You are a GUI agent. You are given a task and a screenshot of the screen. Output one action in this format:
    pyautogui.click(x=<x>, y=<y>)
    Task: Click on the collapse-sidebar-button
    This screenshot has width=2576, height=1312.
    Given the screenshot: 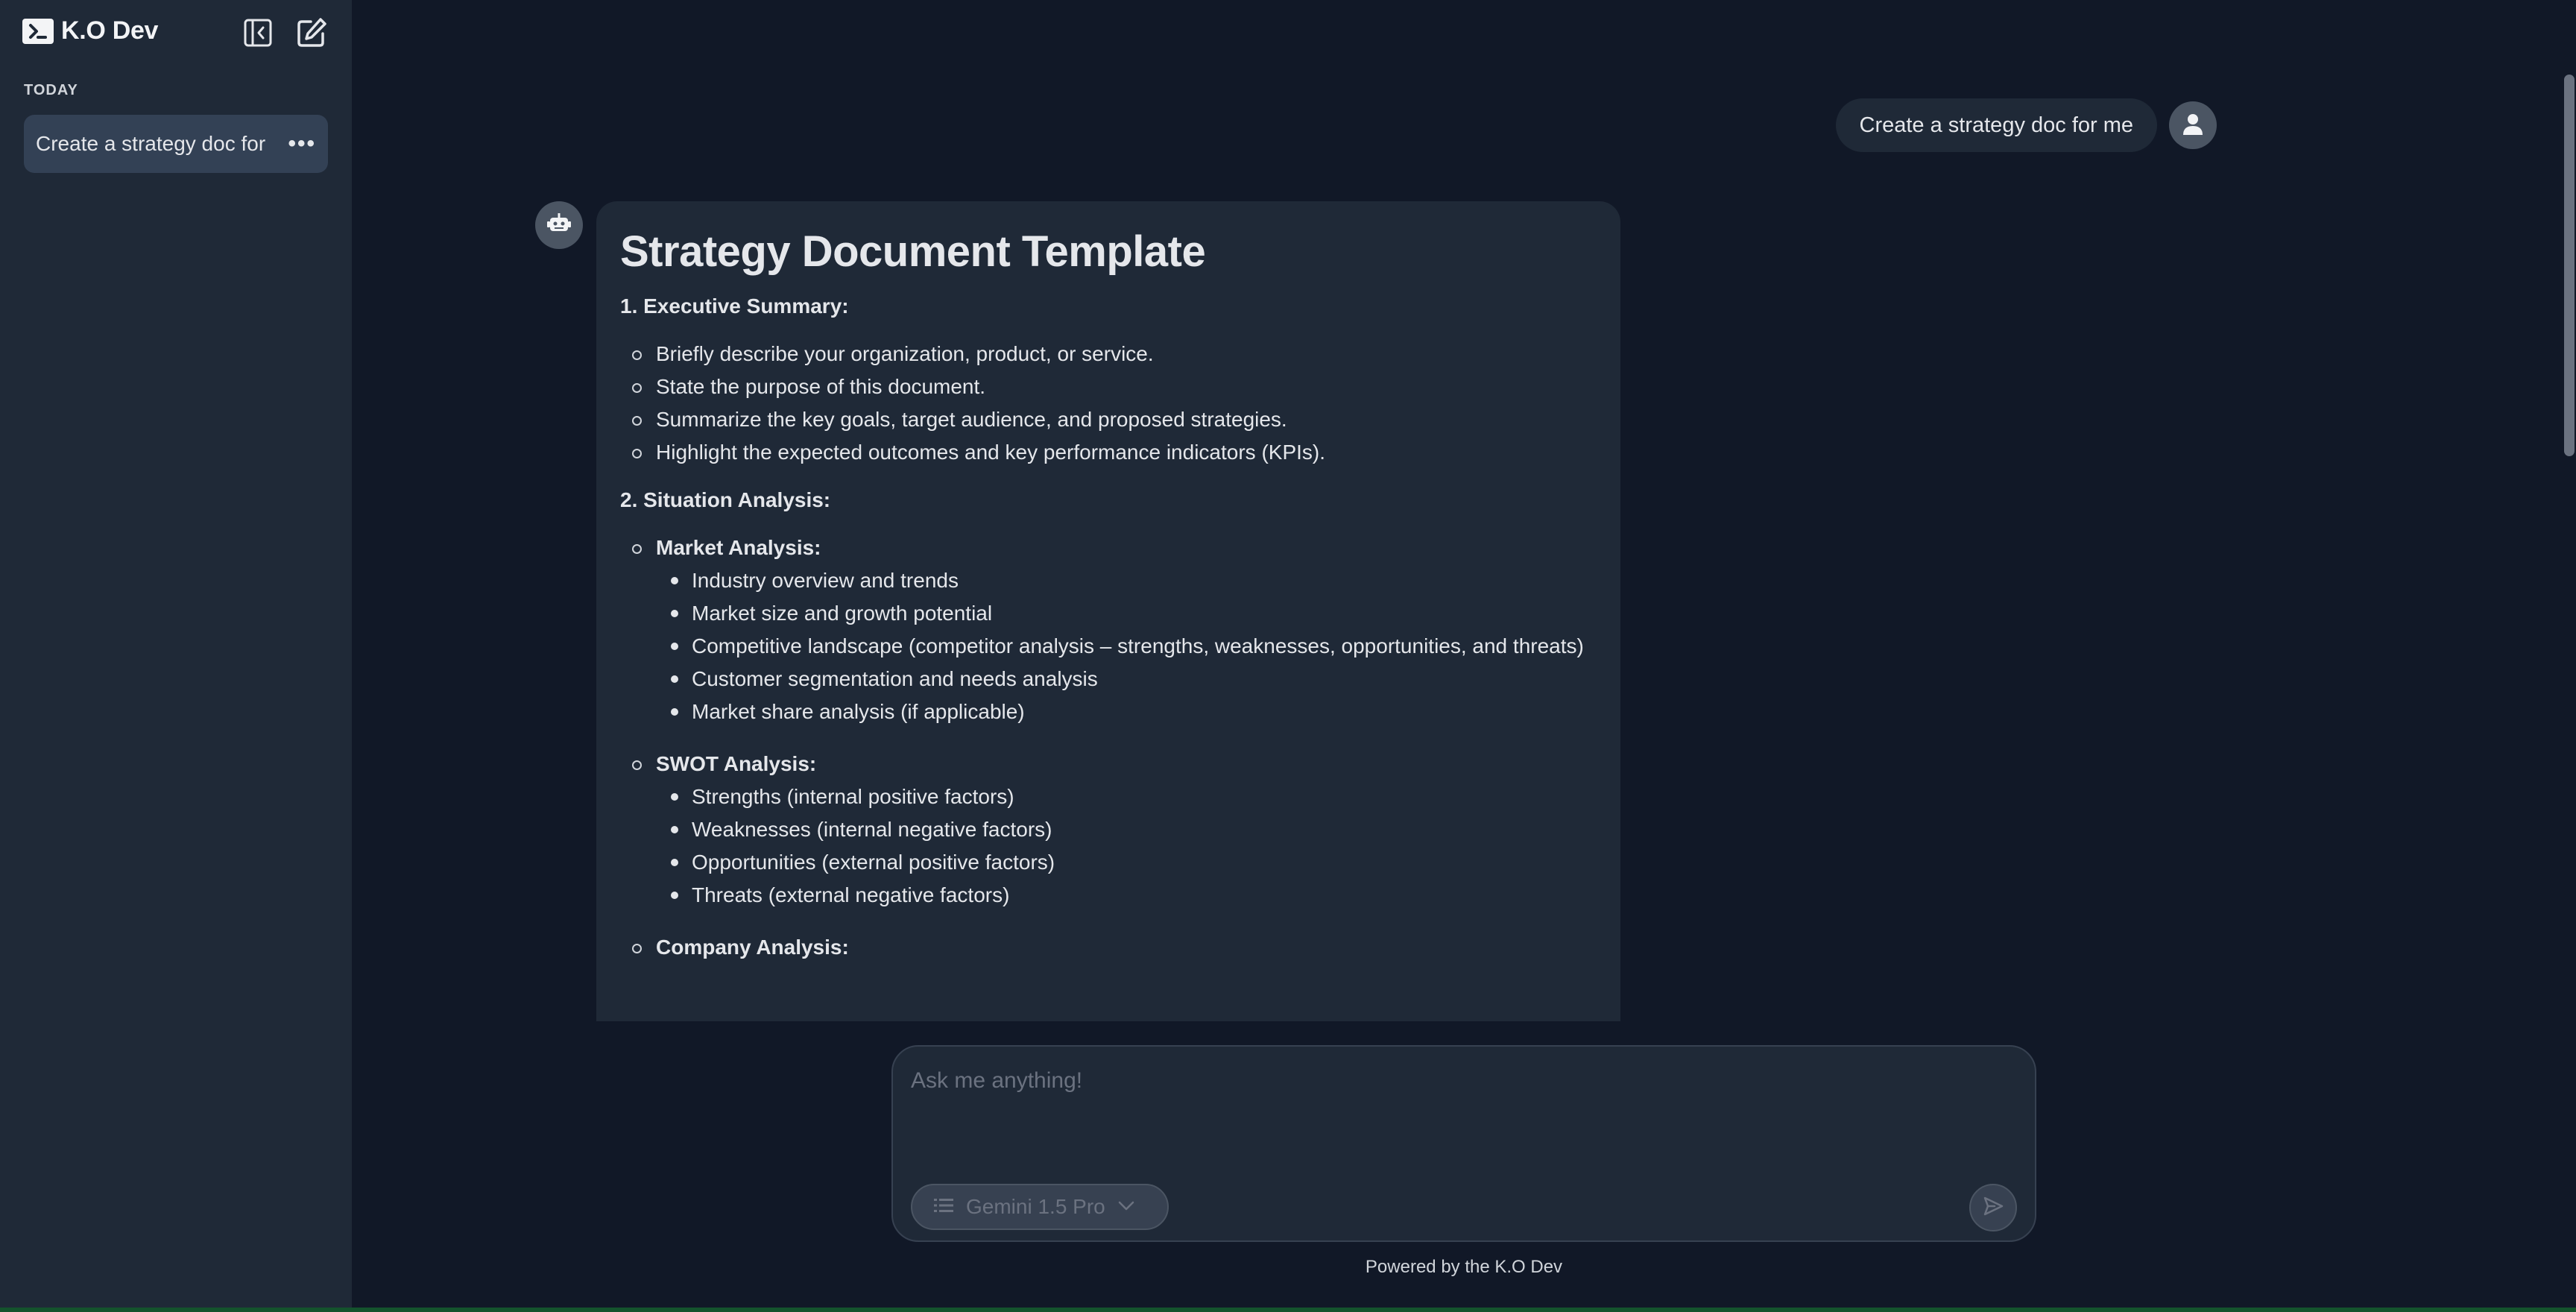 What is the action you would take?
    pyautogui.click(x=258, y=34)
    